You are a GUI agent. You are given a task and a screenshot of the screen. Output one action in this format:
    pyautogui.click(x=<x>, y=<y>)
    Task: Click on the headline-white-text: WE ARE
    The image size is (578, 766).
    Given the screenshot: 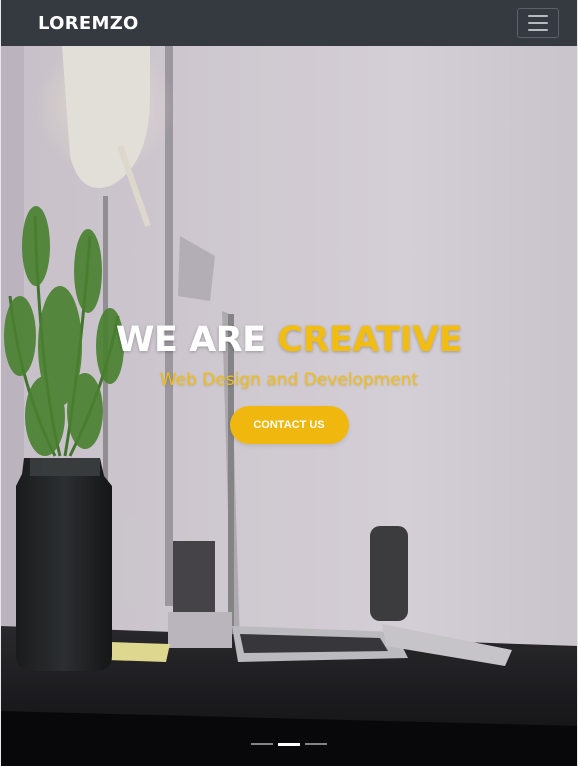 What is the action you would take?
    pyautogui.click(x=190, y=340)
    